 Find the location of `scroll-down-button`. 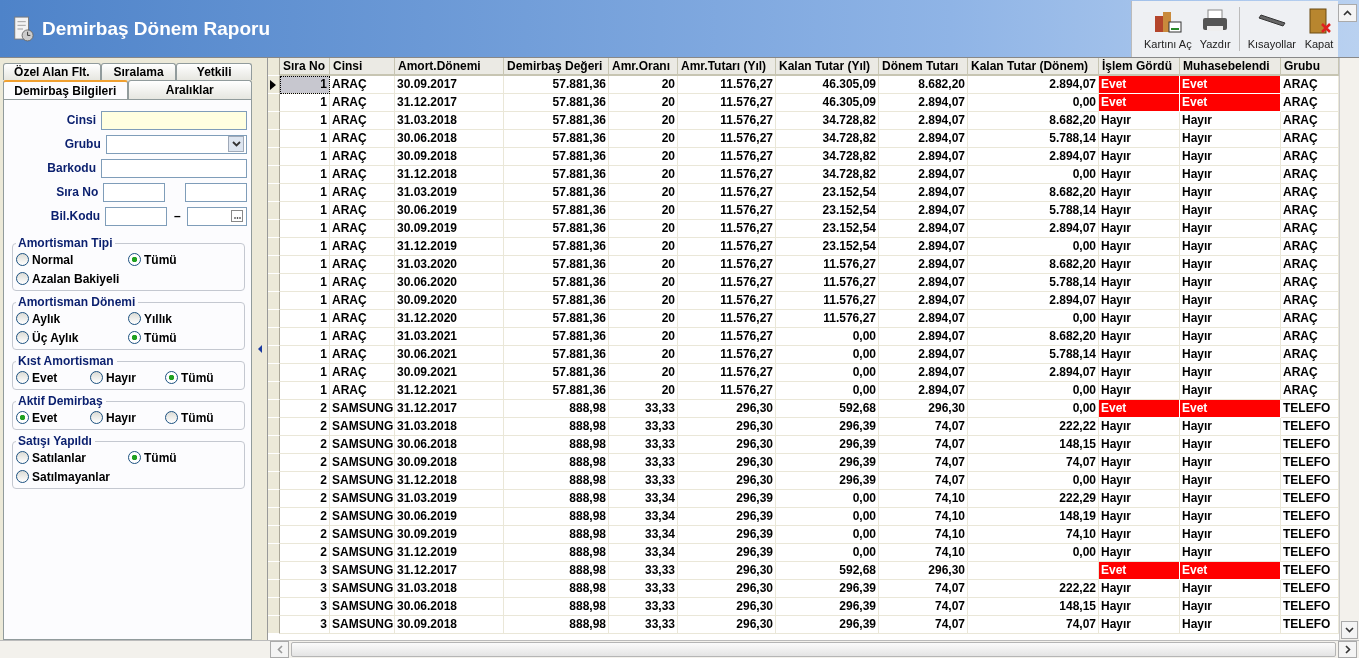

scroll-down-button is located at coordinates (1349, 630).